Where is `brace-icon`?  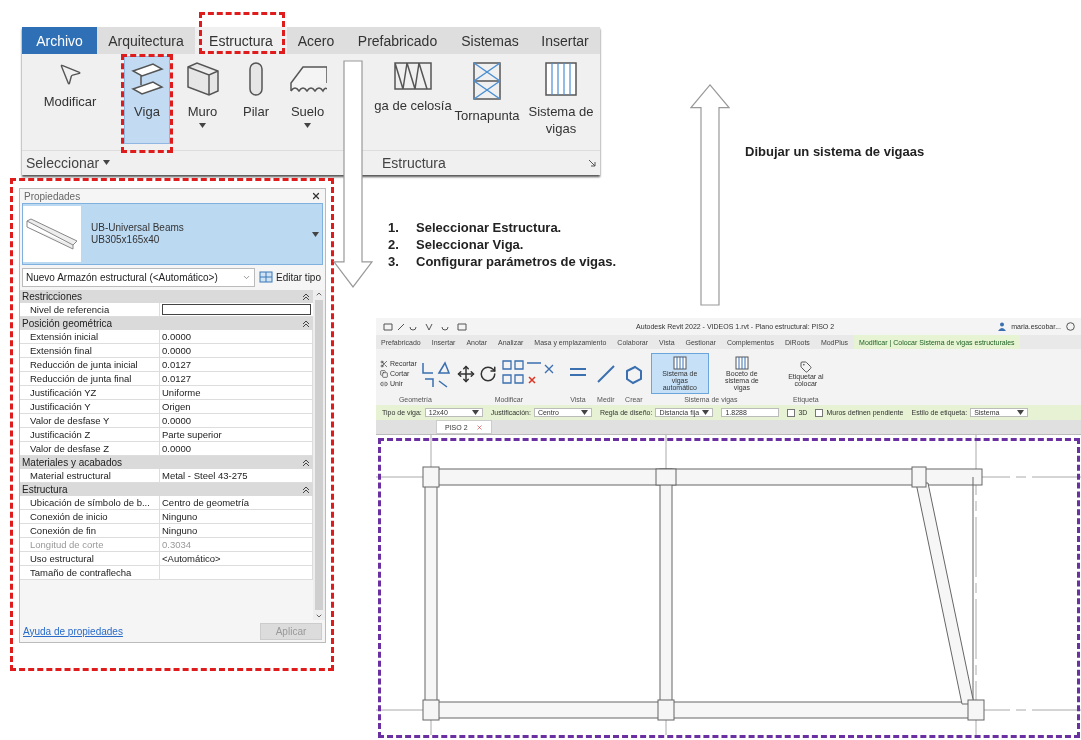 brace-icon is located at coordinates (487, 81).